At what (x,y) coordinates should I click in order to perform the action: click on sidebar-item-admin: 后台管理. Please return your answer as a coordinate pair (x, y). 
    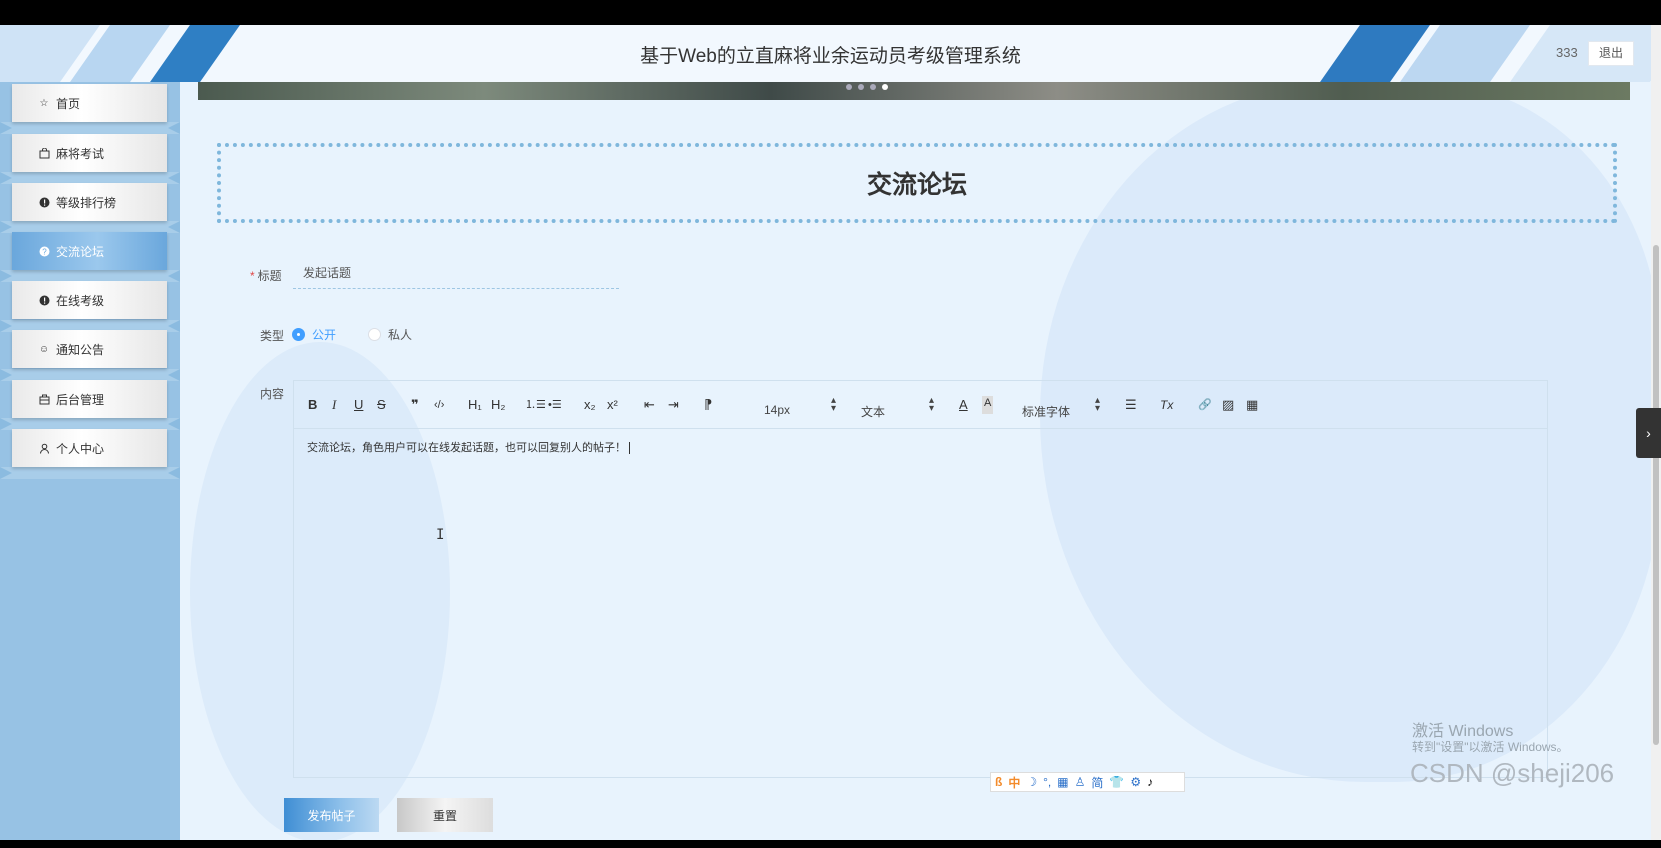
    Looking at the image, I should click on (89, 399).